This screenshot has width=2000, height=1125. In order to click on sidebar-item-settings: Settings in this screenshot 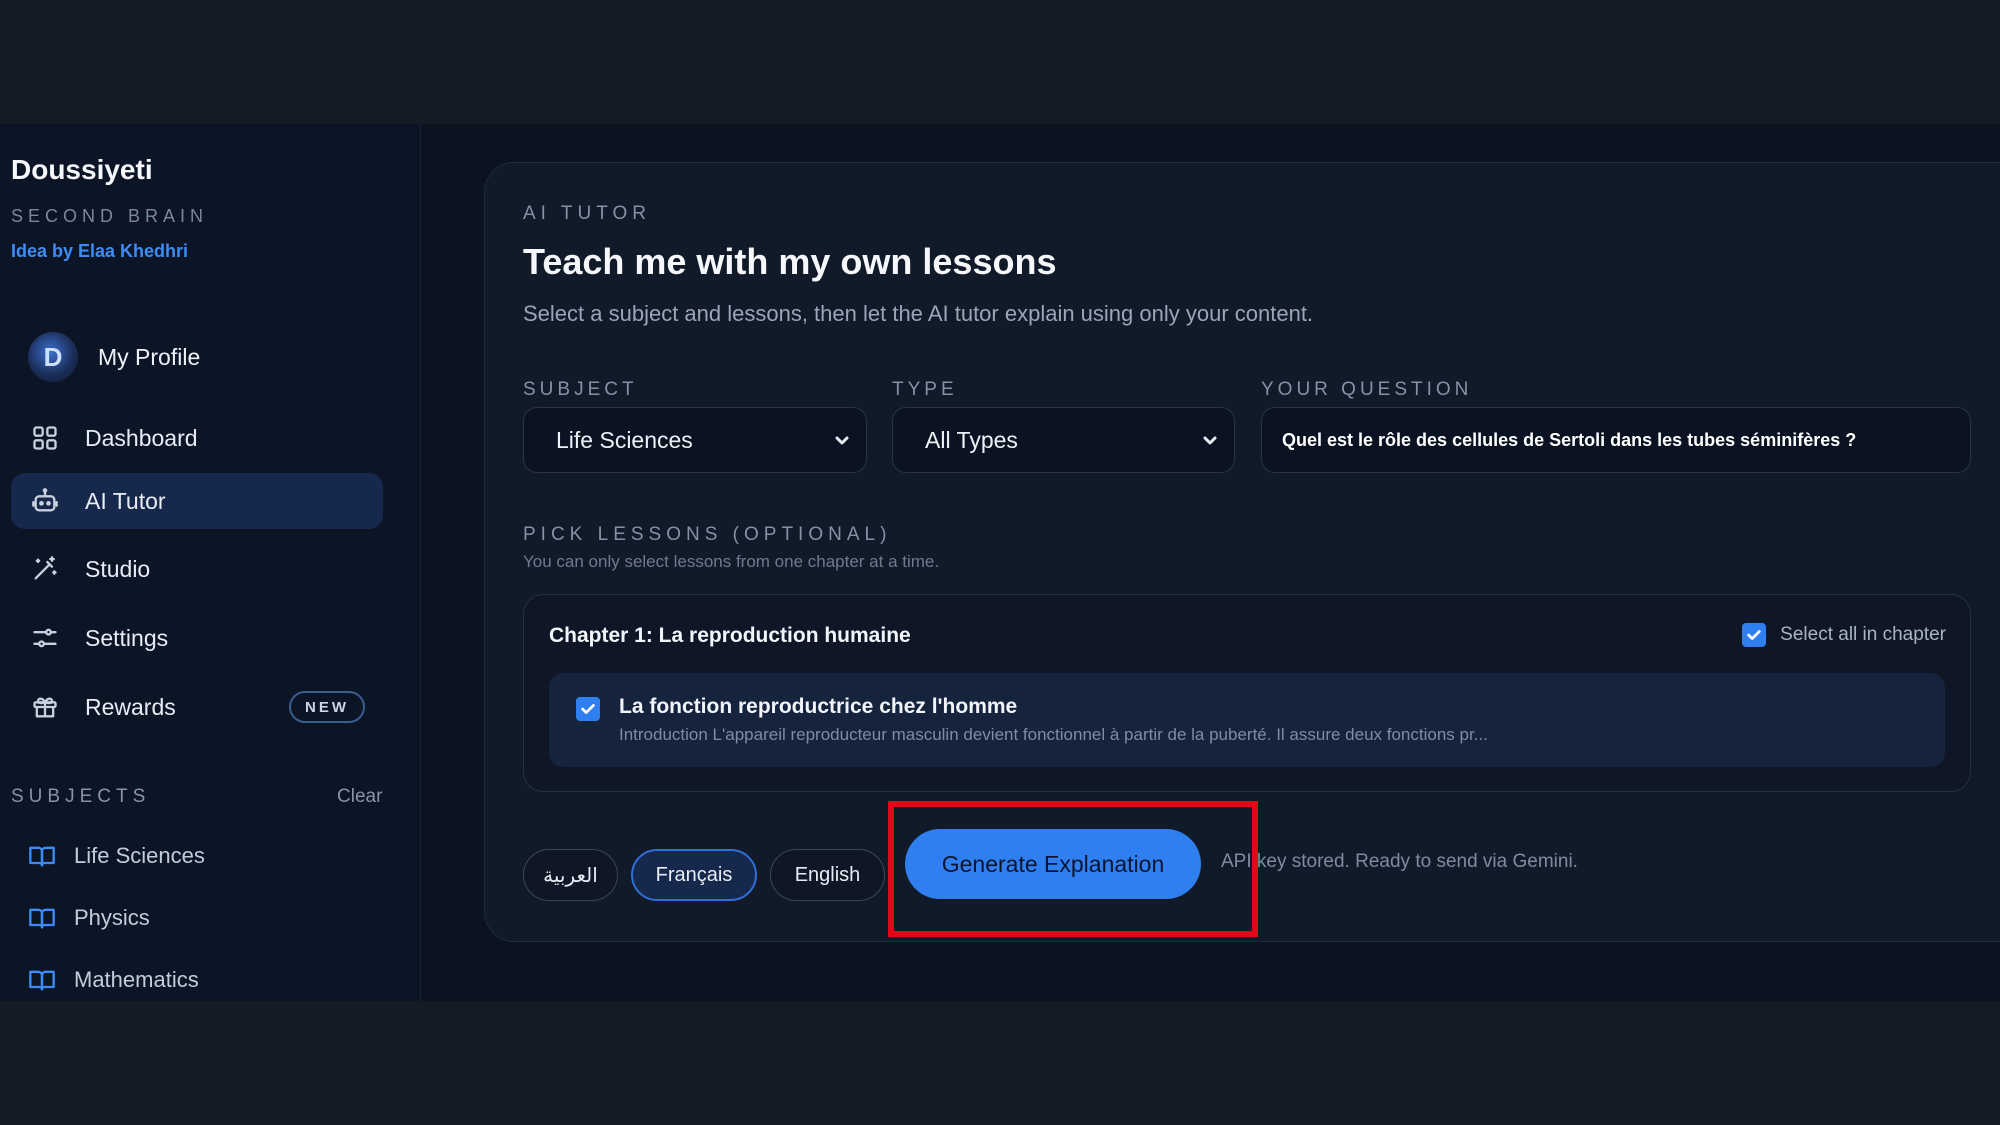, I will do `click(197, 638)`.